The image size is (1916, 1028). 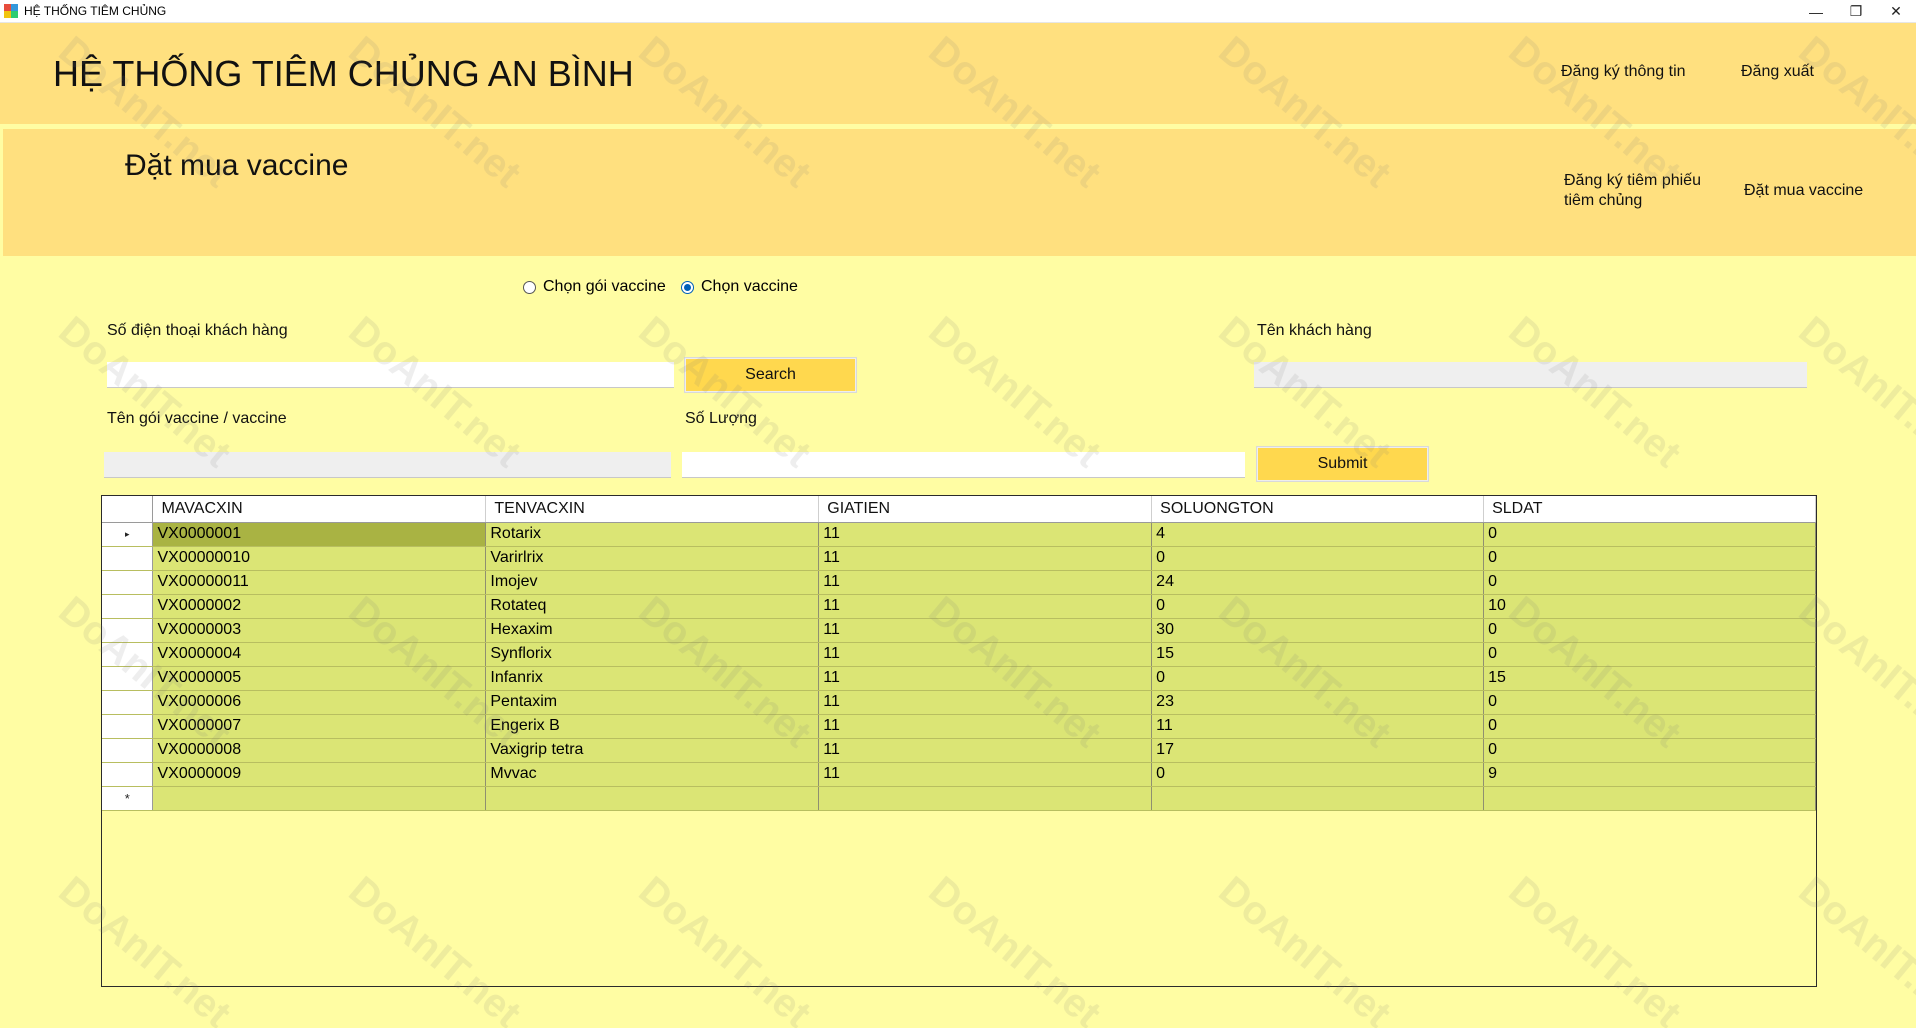 What do you see at coordinates (1318, 702) in the screenshot?
I see `cell-soluongton: 23` at bounding box center [1318, 702].